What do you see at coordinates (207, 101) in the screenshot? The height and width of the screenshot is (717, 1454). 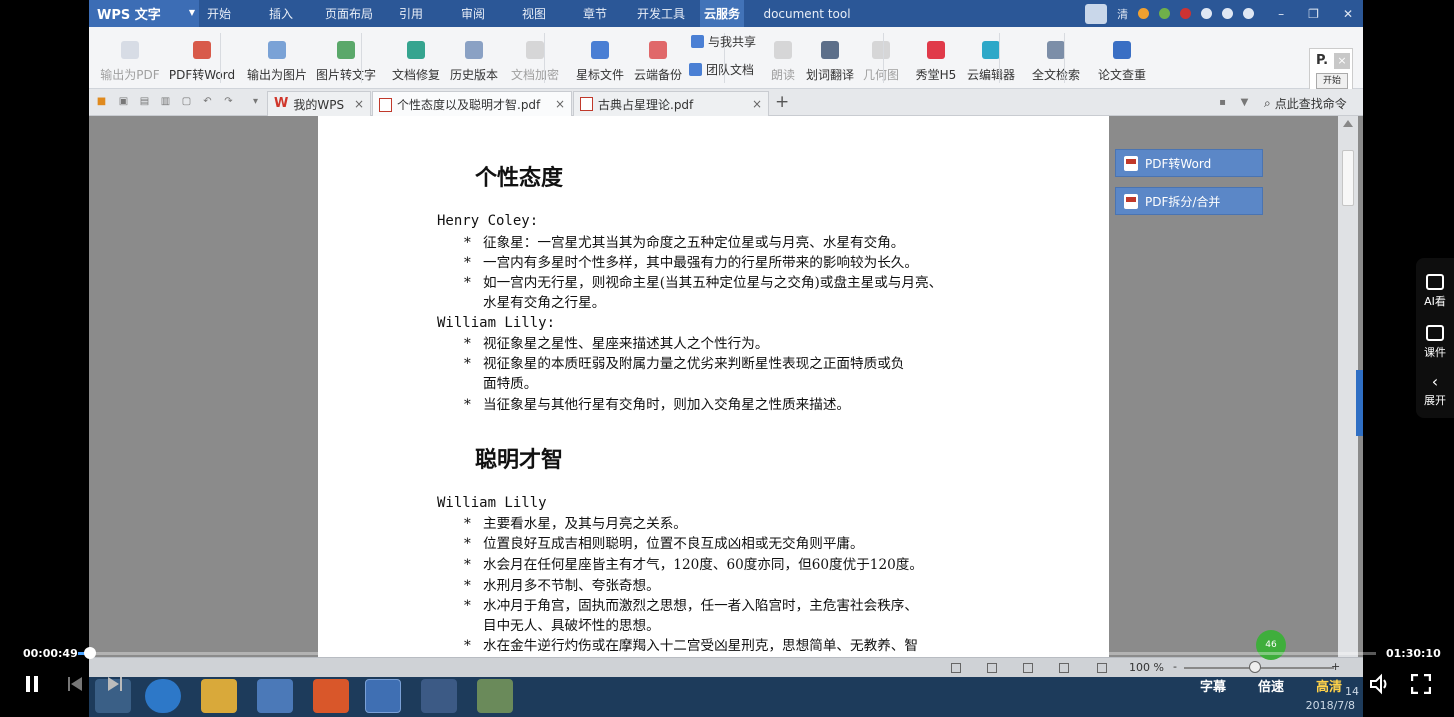 I see `undo-icon: ↶` at bounding box center [207, 101].